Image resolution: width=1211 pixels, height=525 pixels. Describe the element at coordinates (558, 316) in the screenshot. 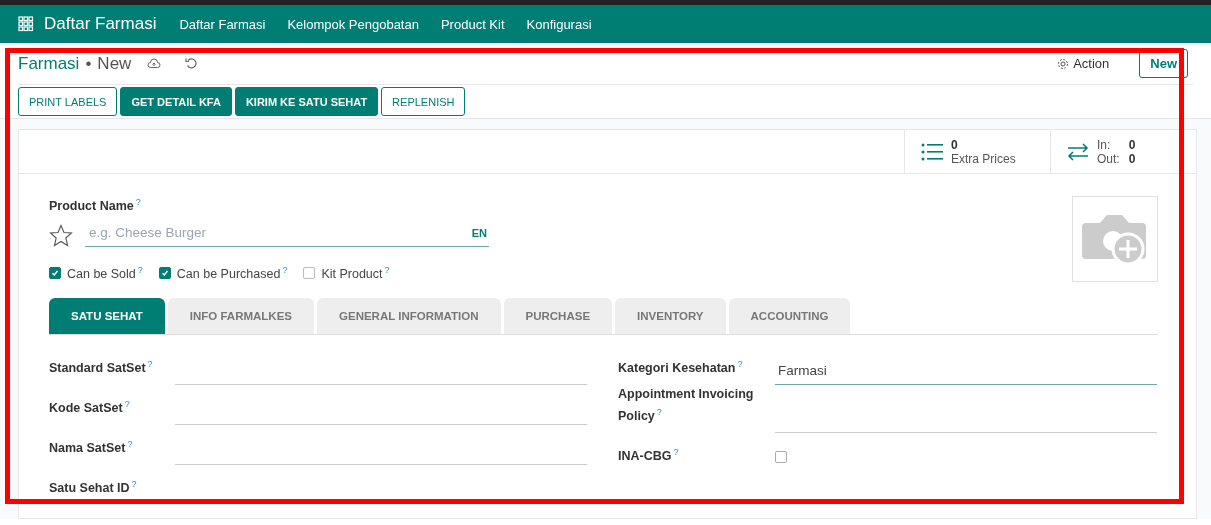

I see `tab: PURCHASE` at that location.